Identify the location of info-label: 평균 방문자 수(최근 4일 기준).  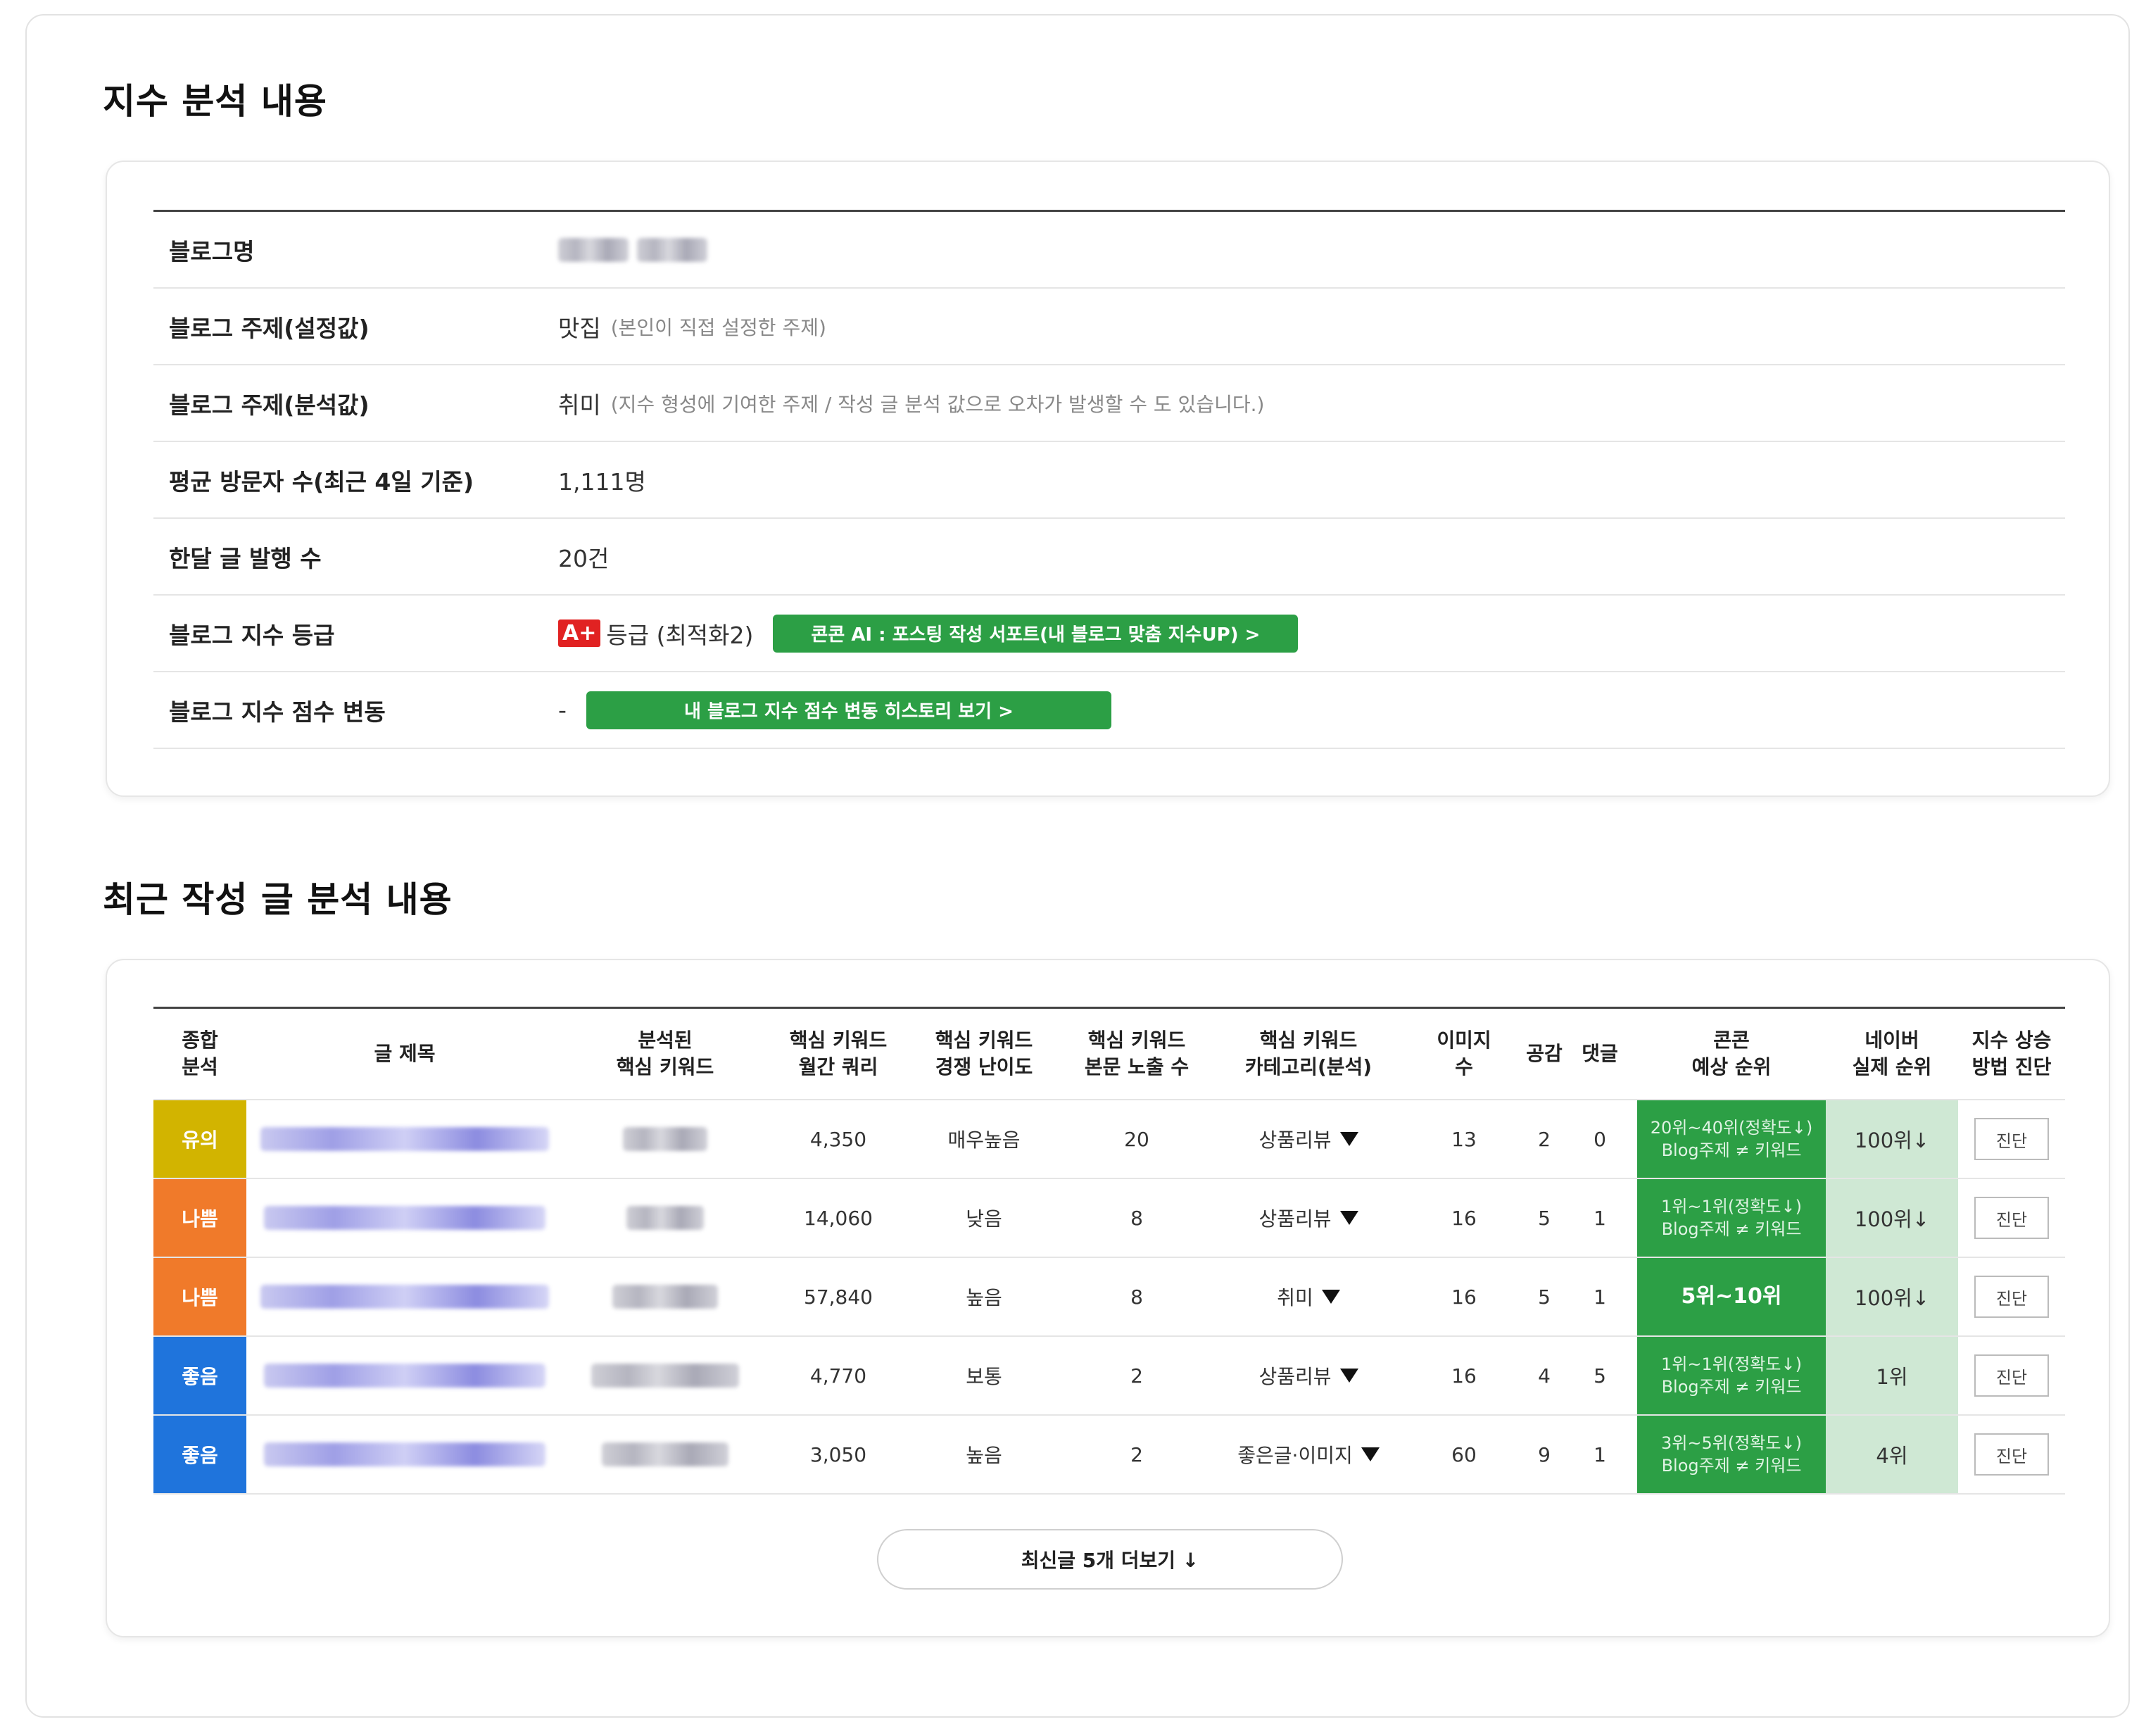
(321, 481).